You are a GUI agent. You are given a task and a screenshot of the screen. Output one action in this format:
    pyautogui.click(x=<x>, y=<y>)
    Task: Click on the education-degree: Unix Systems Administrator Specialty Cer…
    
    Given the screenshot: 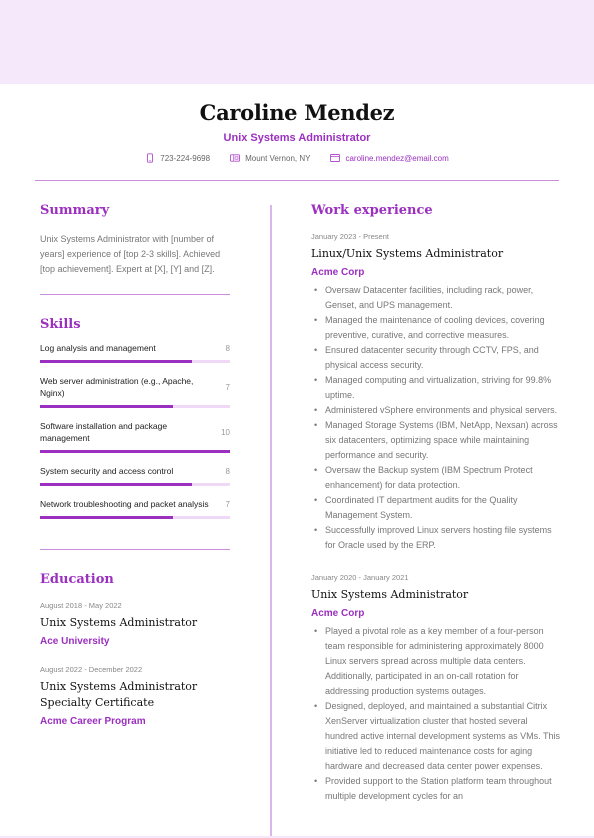 What is the action you would take?
    pyautogui.click(x=119, y=694)
    